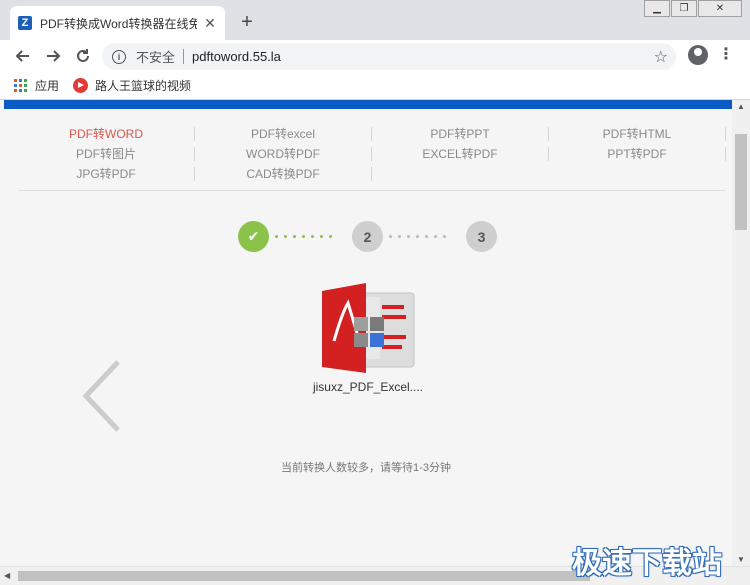  I want to click on status-message: 当前转换人数较多，请等待1-3分钟, so click(366, 468).